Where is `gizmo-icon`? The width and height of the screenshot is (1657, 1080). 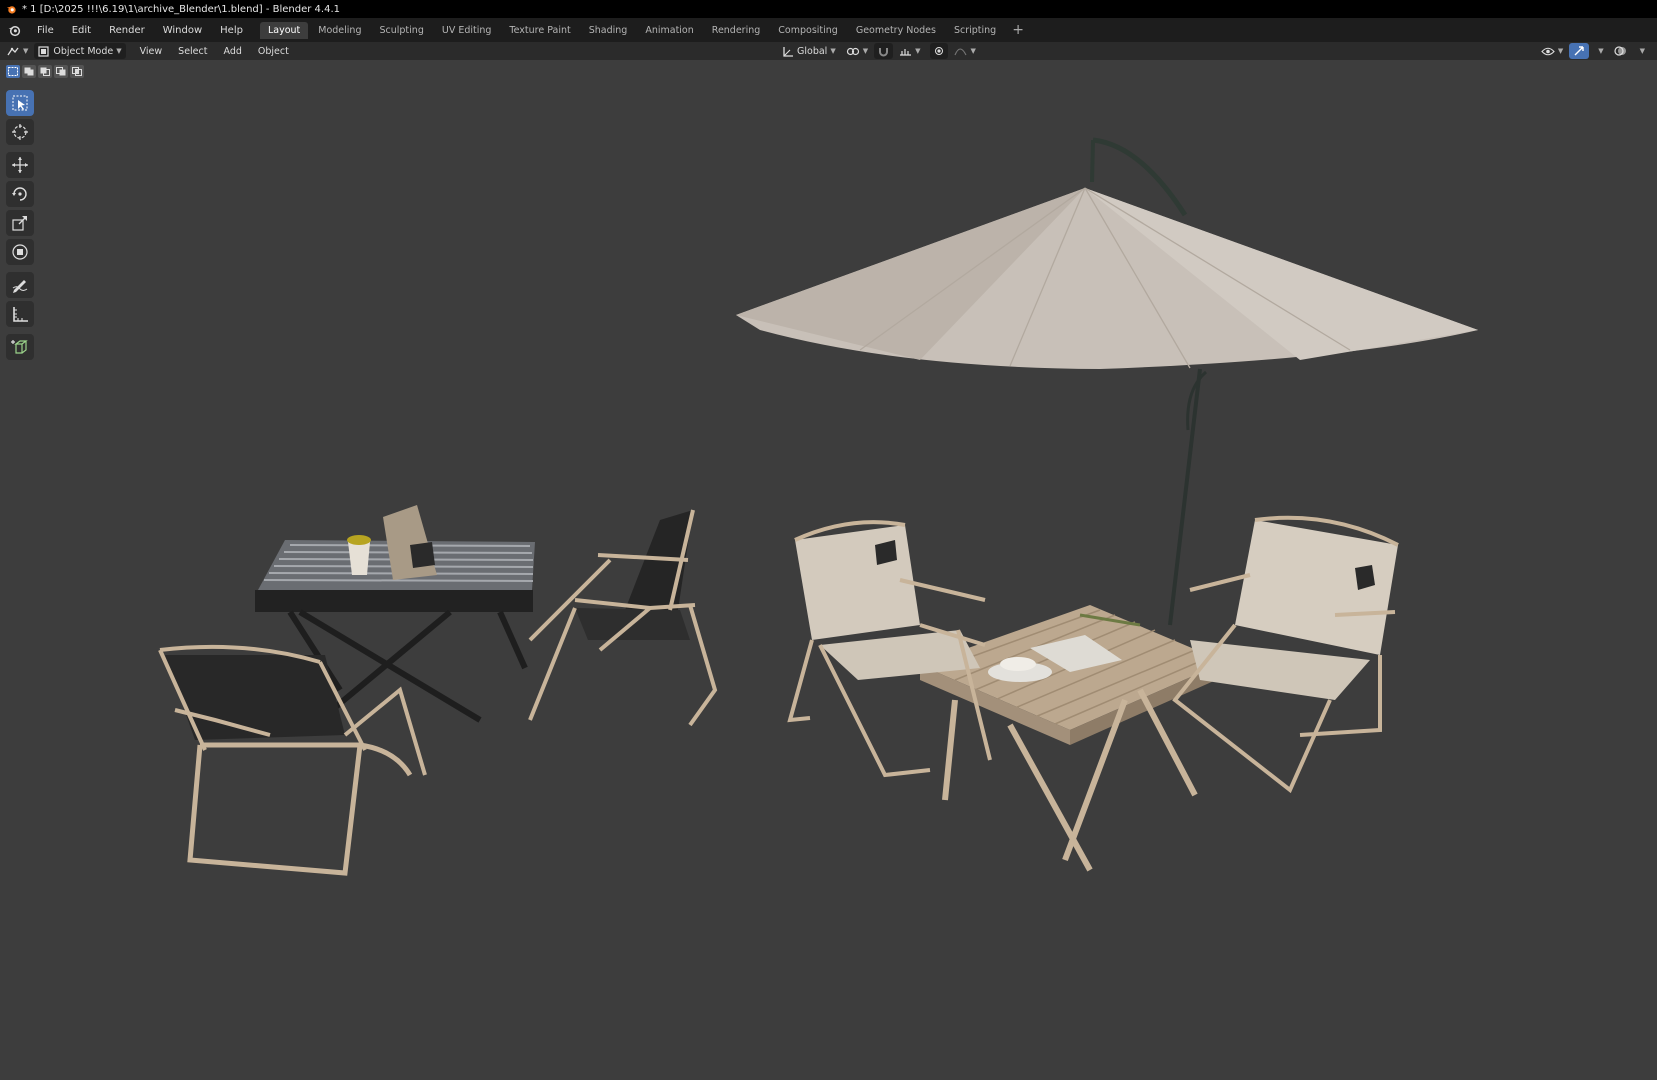
gizmo-icon is located at coordinates (1579, 51).